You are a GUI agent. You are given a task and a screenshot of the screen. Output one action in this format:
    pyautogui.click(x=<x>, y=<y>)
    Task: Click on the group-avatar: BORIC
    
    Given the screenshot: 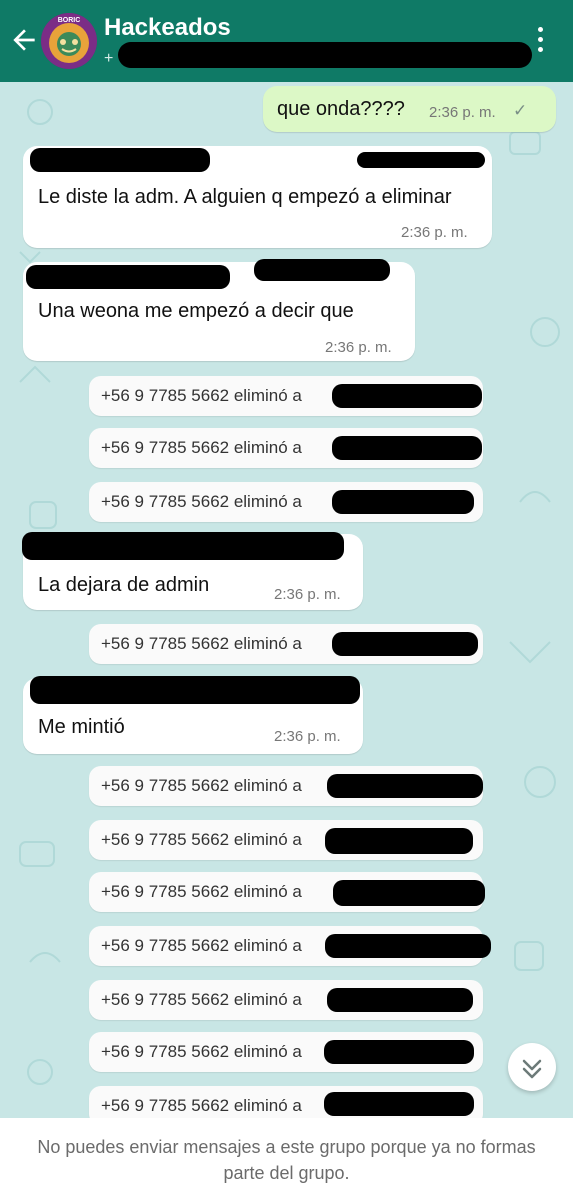 What is the action you would take?
    pyautogui.click(x=69, y=41)
    